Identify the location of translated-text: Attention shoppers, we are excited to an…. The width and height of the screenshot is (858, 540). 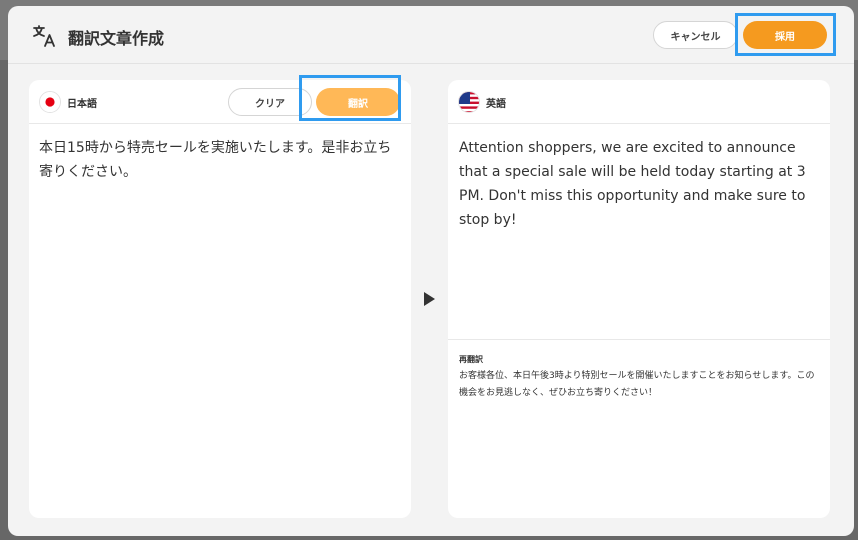
(632, 184).